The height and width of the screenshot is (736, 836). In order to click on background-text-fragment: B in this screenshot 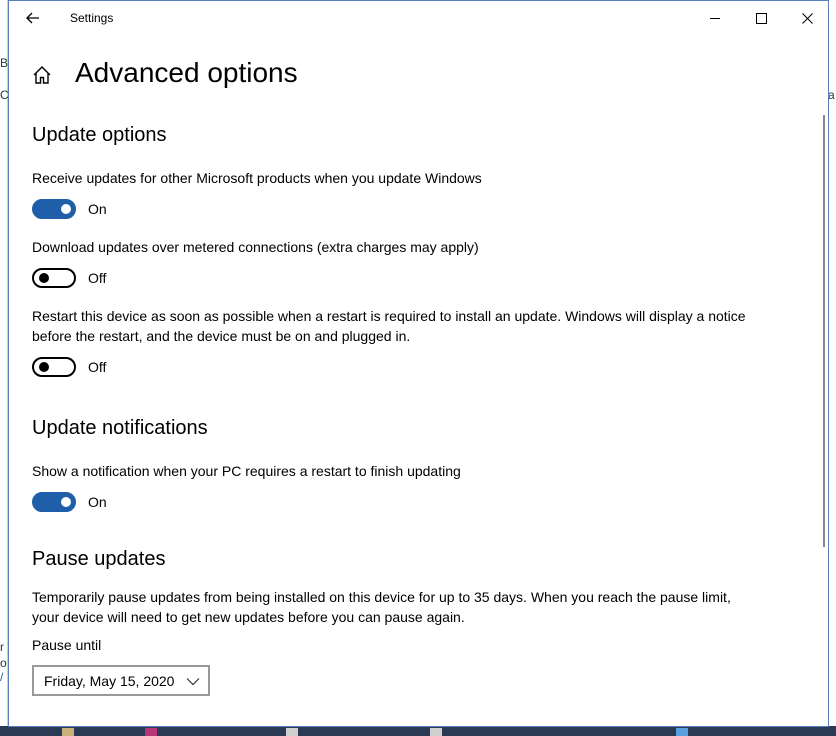, I will do `click(4, 63)`.